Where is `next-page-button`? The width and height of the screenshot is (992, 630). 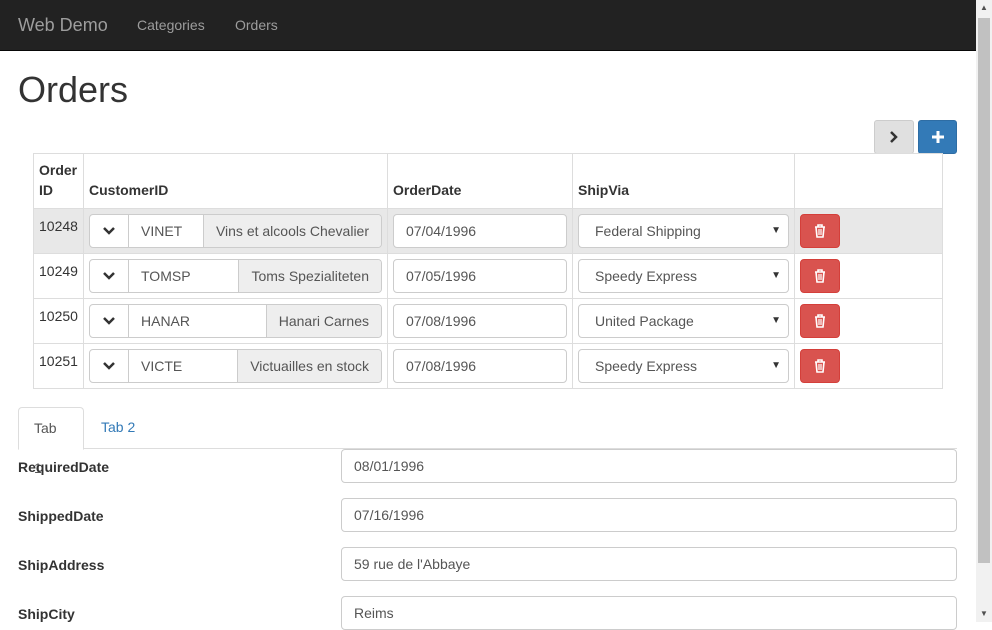 next-page-button is located at coordinates (894, 137).